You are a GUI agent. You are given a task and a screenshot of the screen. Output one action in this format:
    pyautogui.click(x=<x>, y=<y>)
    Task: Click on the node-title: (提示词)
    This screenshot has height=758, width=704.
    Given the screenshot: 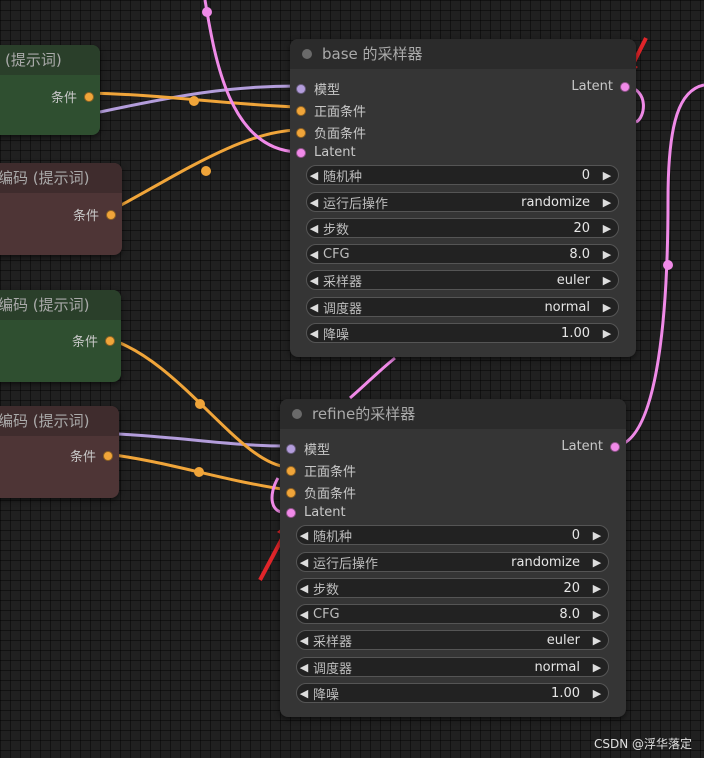 What is the action you would take?
    pyautogui.click(x=50, y=60)
    